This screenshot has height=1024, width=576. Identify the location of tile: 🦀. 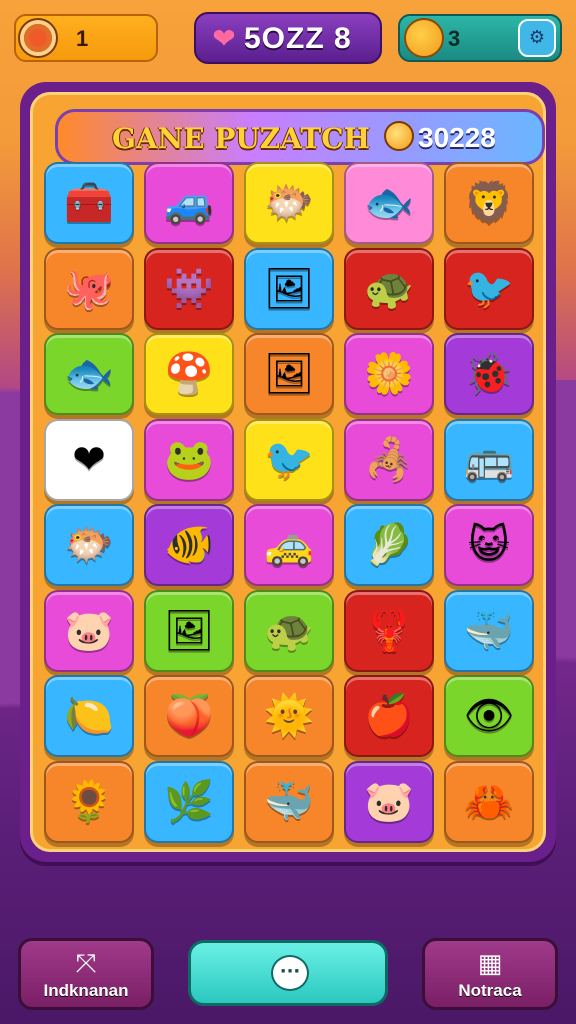
(489, 801).